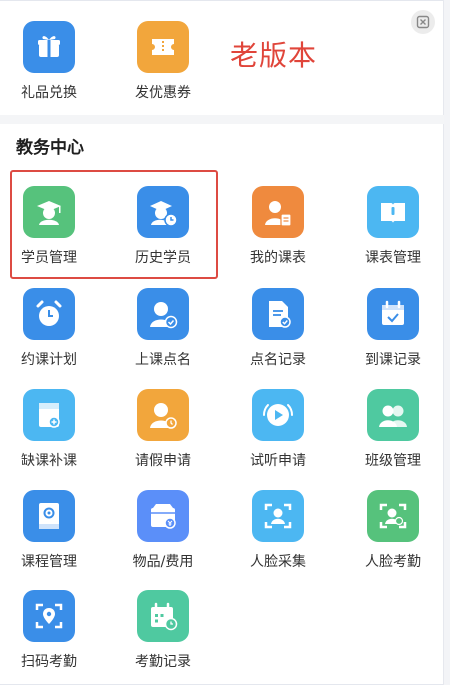 The height and width of the screenshot is (685, 450). I want to click on gift-exchange-label: 礼品兑换, so click(49, 93).